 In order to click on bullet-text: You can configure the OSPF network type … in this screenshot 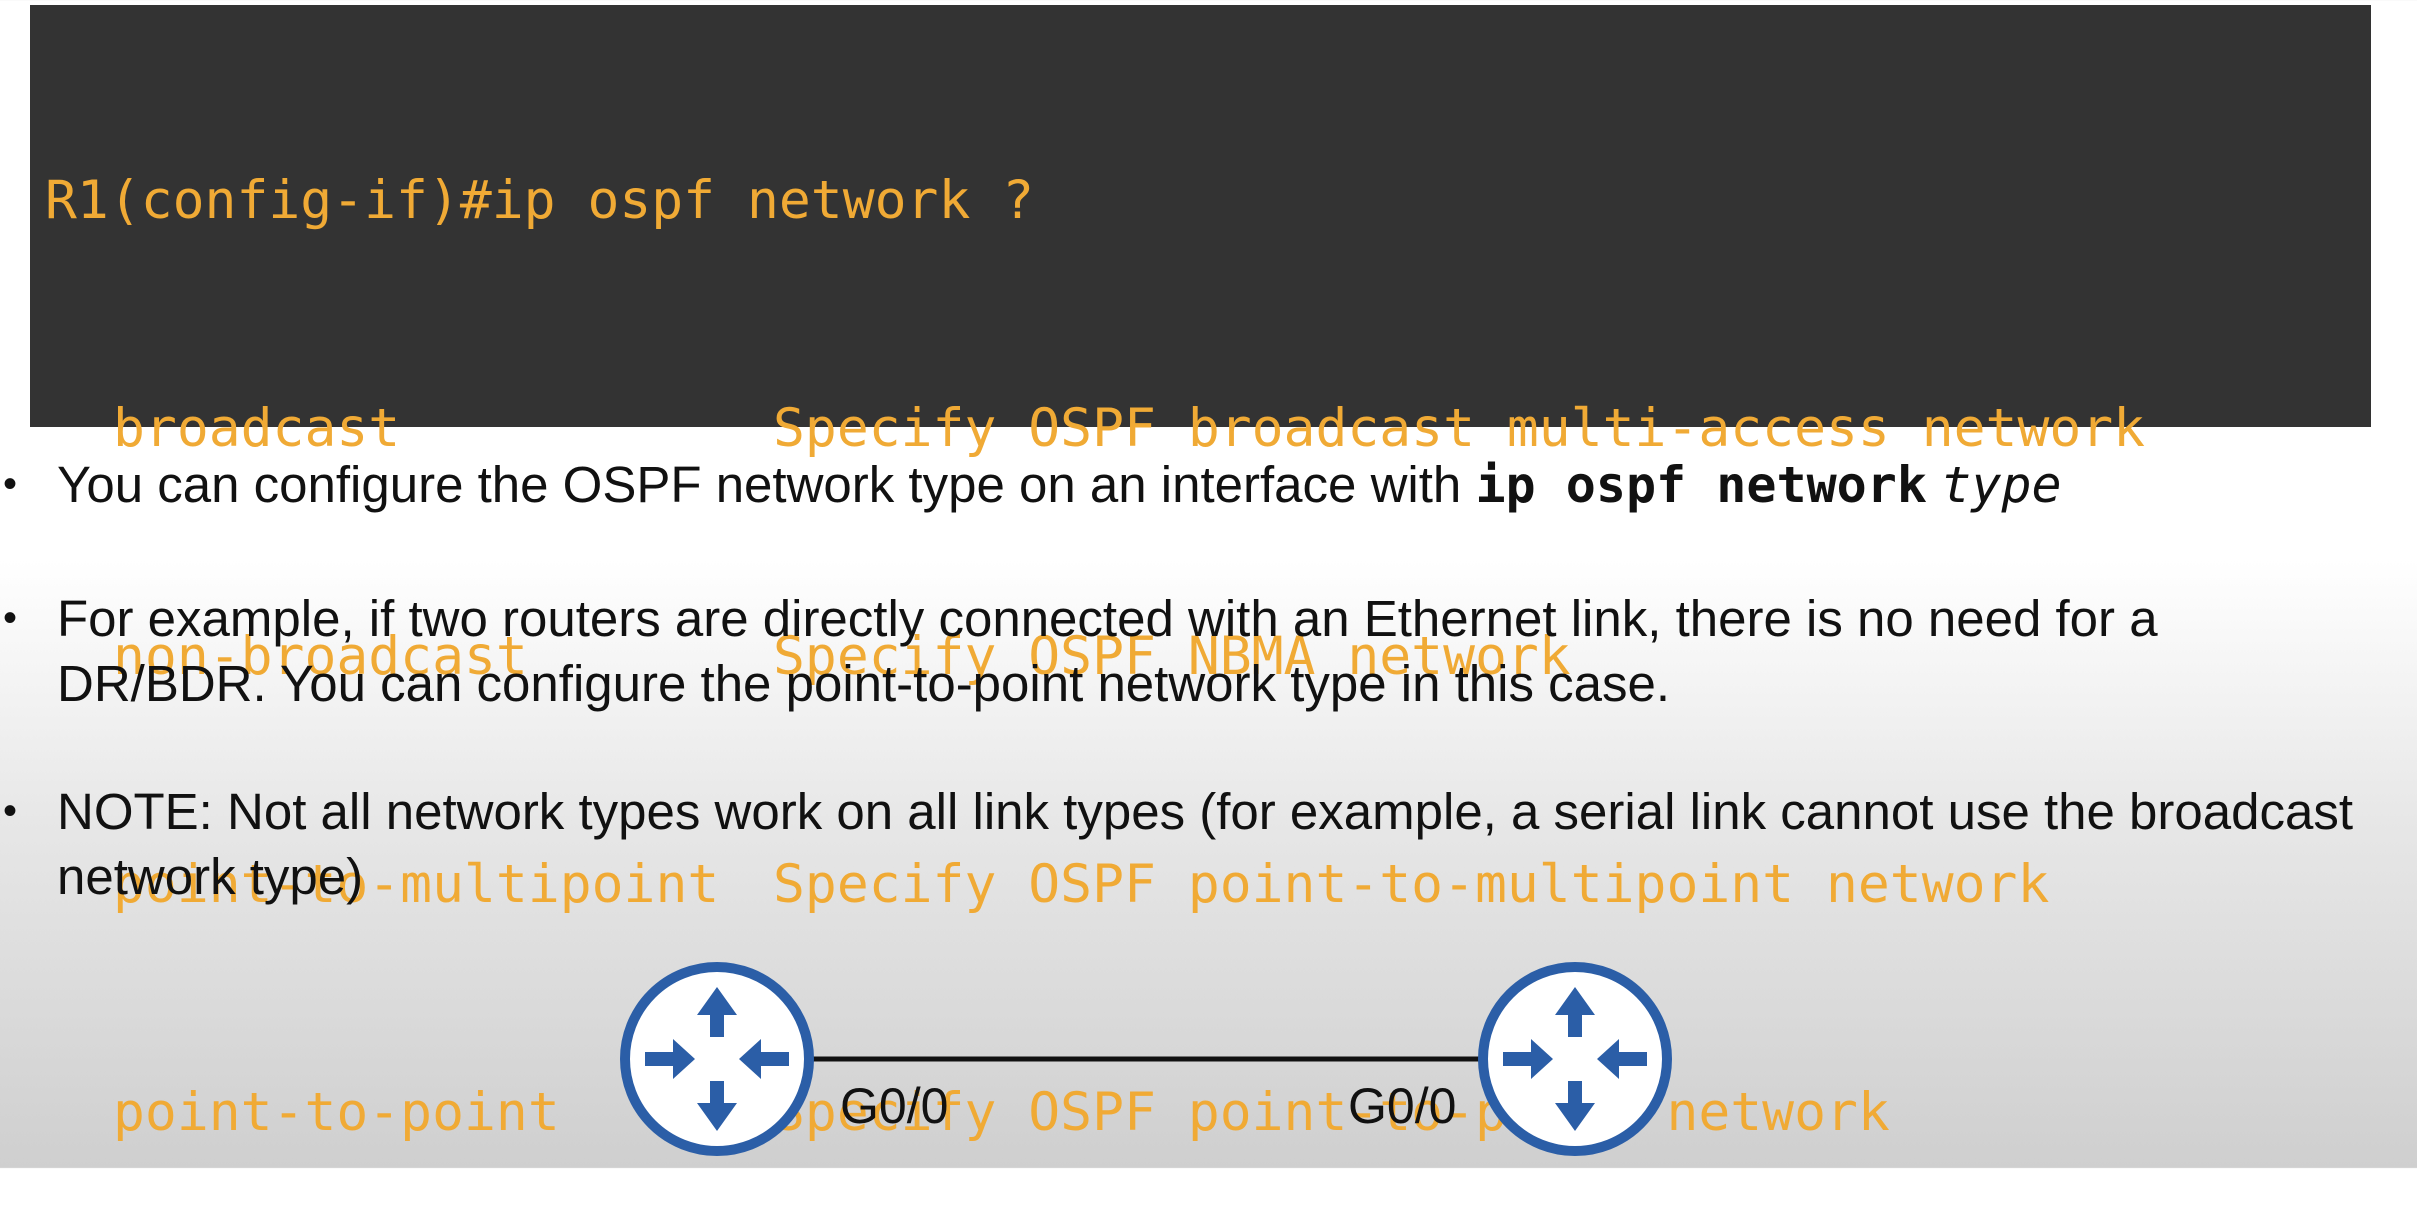, I will do `click(766, 484)`.